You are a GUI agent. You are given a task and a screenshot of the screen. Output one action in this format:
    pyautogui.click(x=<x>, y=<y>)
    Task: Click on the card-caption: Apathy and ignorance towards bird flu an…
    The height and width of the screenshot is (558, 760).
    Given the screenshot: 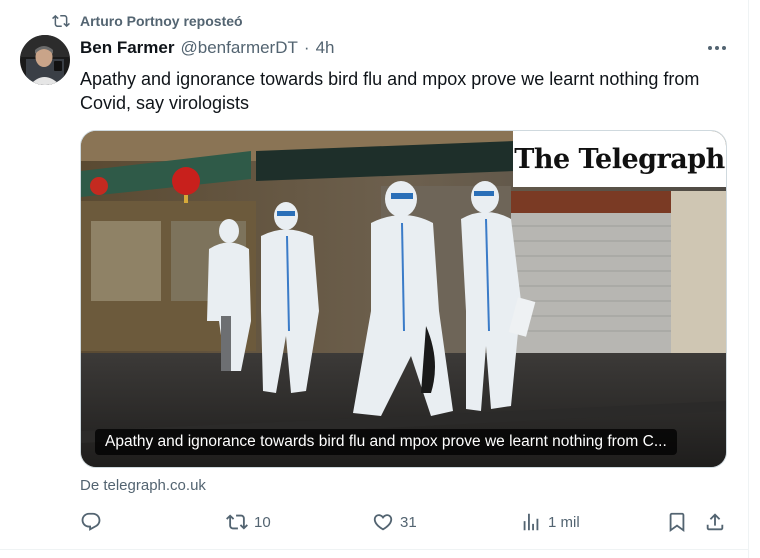 What is the action you would take?
    pyautogui.click(x=386, y=442)
    